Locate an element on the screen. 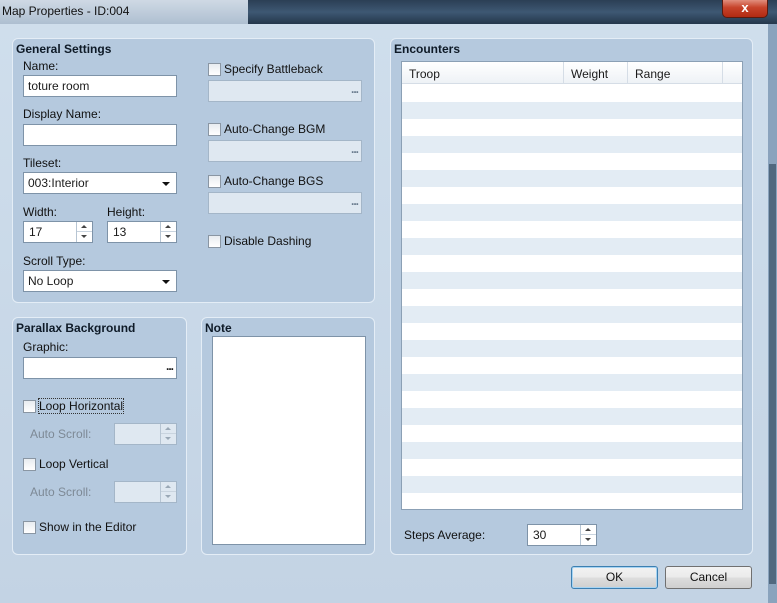 This screenshot has width=777, height=603. auto-scroll-label-horizontal: Auto Scroll: is located at coordinates (61, 434).